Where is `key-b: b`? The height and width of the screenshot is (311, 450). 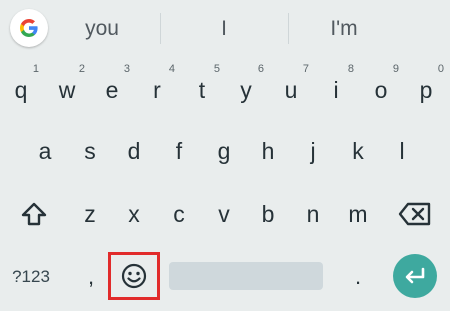 key-b: b is located at coordinates (268, 214).